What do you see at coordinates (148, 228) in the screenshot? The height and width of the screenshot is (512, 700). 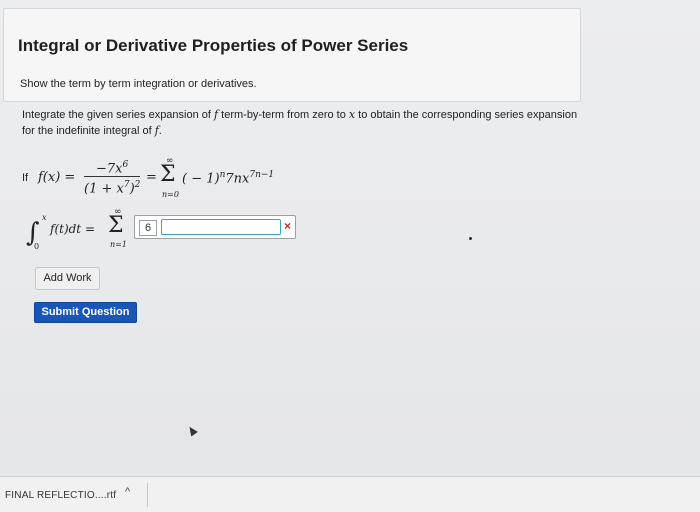 I see `answer-box-value: 6` at bounding box center [148, 228].